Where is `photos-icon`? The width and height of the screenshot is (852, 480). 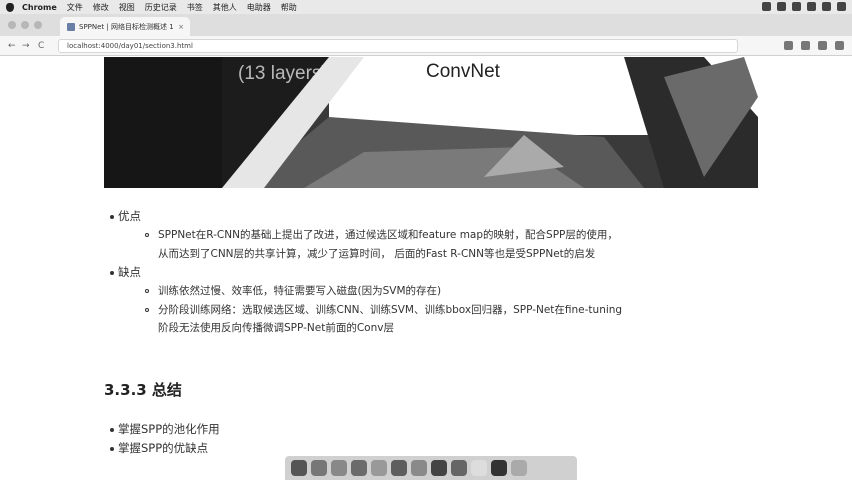
photos-icon is located at coordinates (379, 468).